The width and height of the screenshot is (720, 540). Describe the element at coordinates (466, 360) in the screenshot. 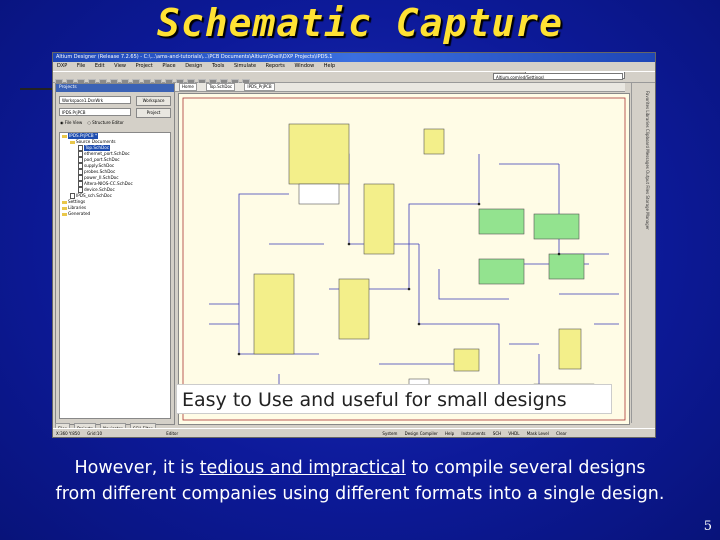

I see `chip-u7` at that location.